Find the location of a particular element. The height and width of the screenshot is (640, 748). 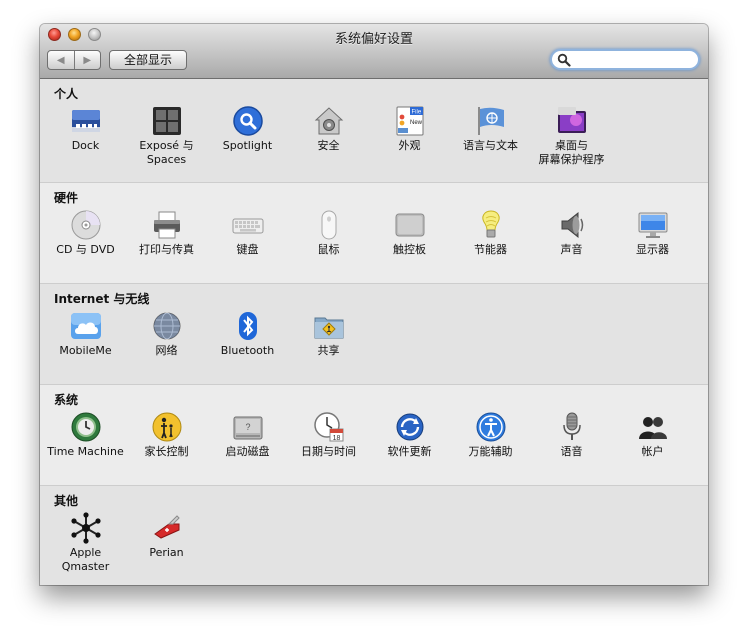

pref-pane-globe: 网络 is located at coordinates (166, 334).